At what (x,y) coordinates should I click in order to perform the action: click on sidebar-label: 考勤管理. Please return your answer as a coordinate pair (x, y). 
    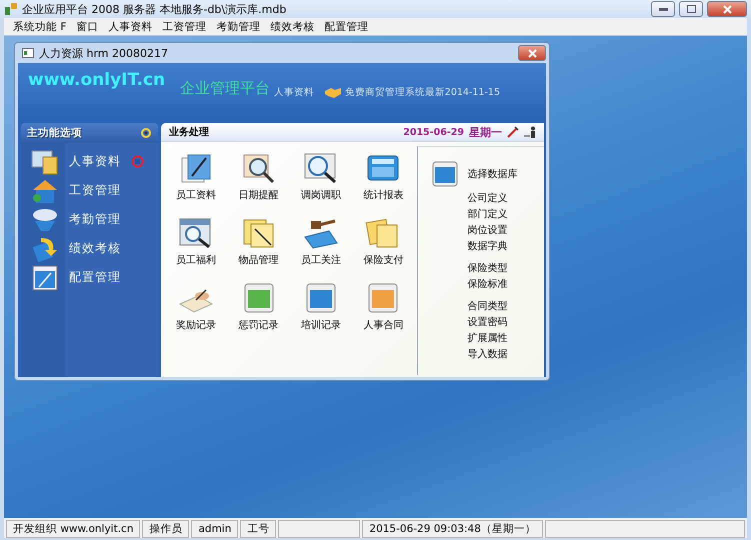
    Looking at the image, I should click on (95, 219).